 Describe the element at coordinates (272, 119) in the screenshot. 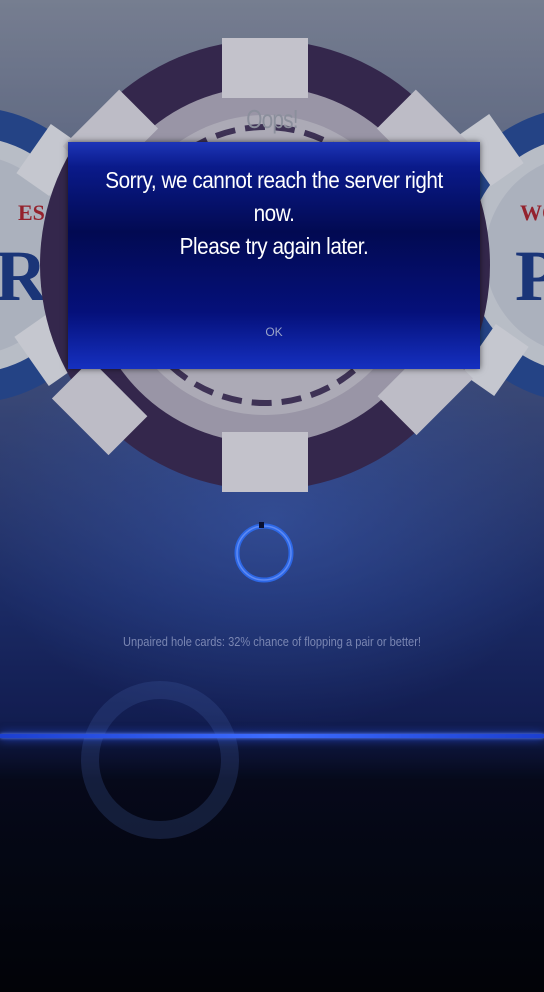

I see `dialog-title: Oops!` at that location.